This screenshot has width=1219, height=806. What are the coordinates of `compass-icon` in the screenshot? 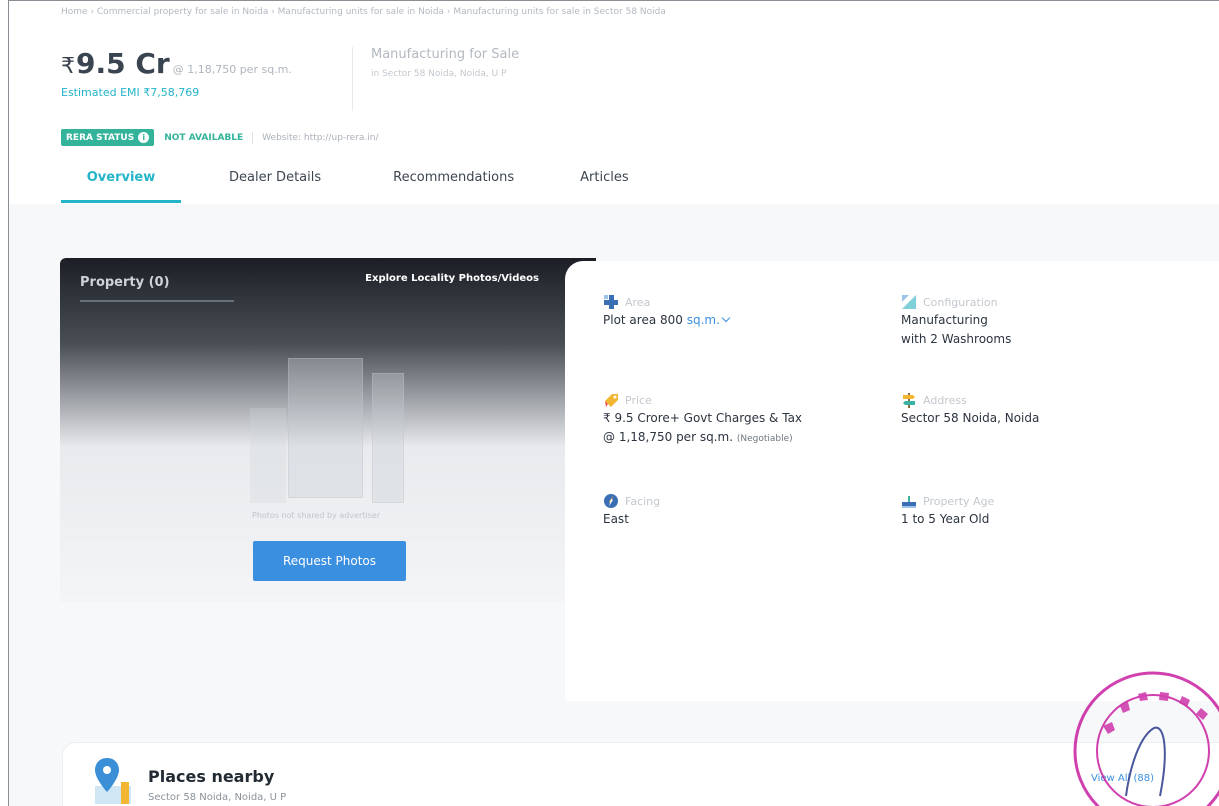 It's located at (611, 501).